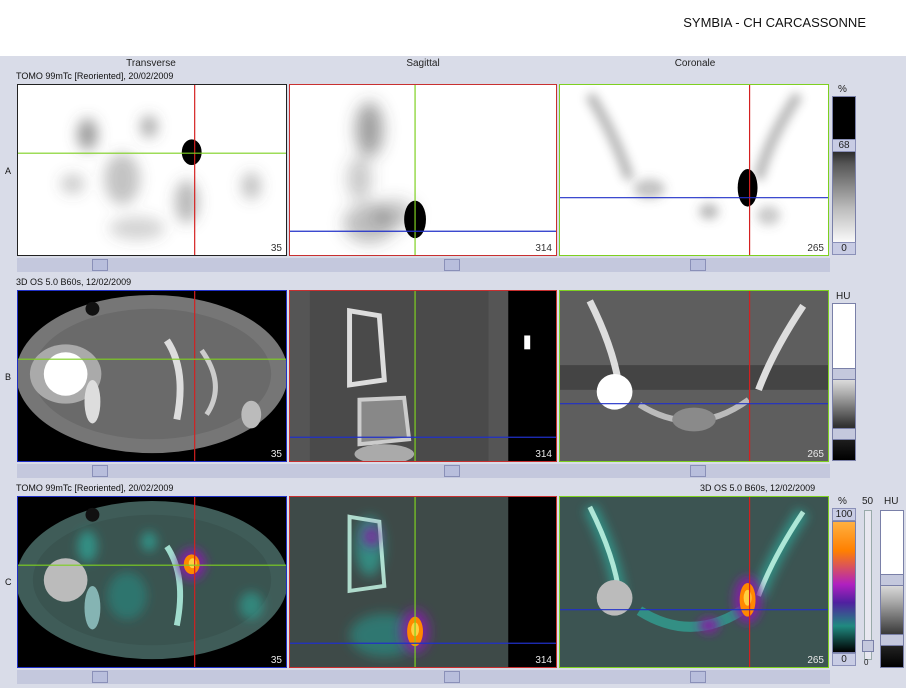 This screenshot has width=906, height=688. I want to click on viewport-c-coronal: 265, so click(694, 582).